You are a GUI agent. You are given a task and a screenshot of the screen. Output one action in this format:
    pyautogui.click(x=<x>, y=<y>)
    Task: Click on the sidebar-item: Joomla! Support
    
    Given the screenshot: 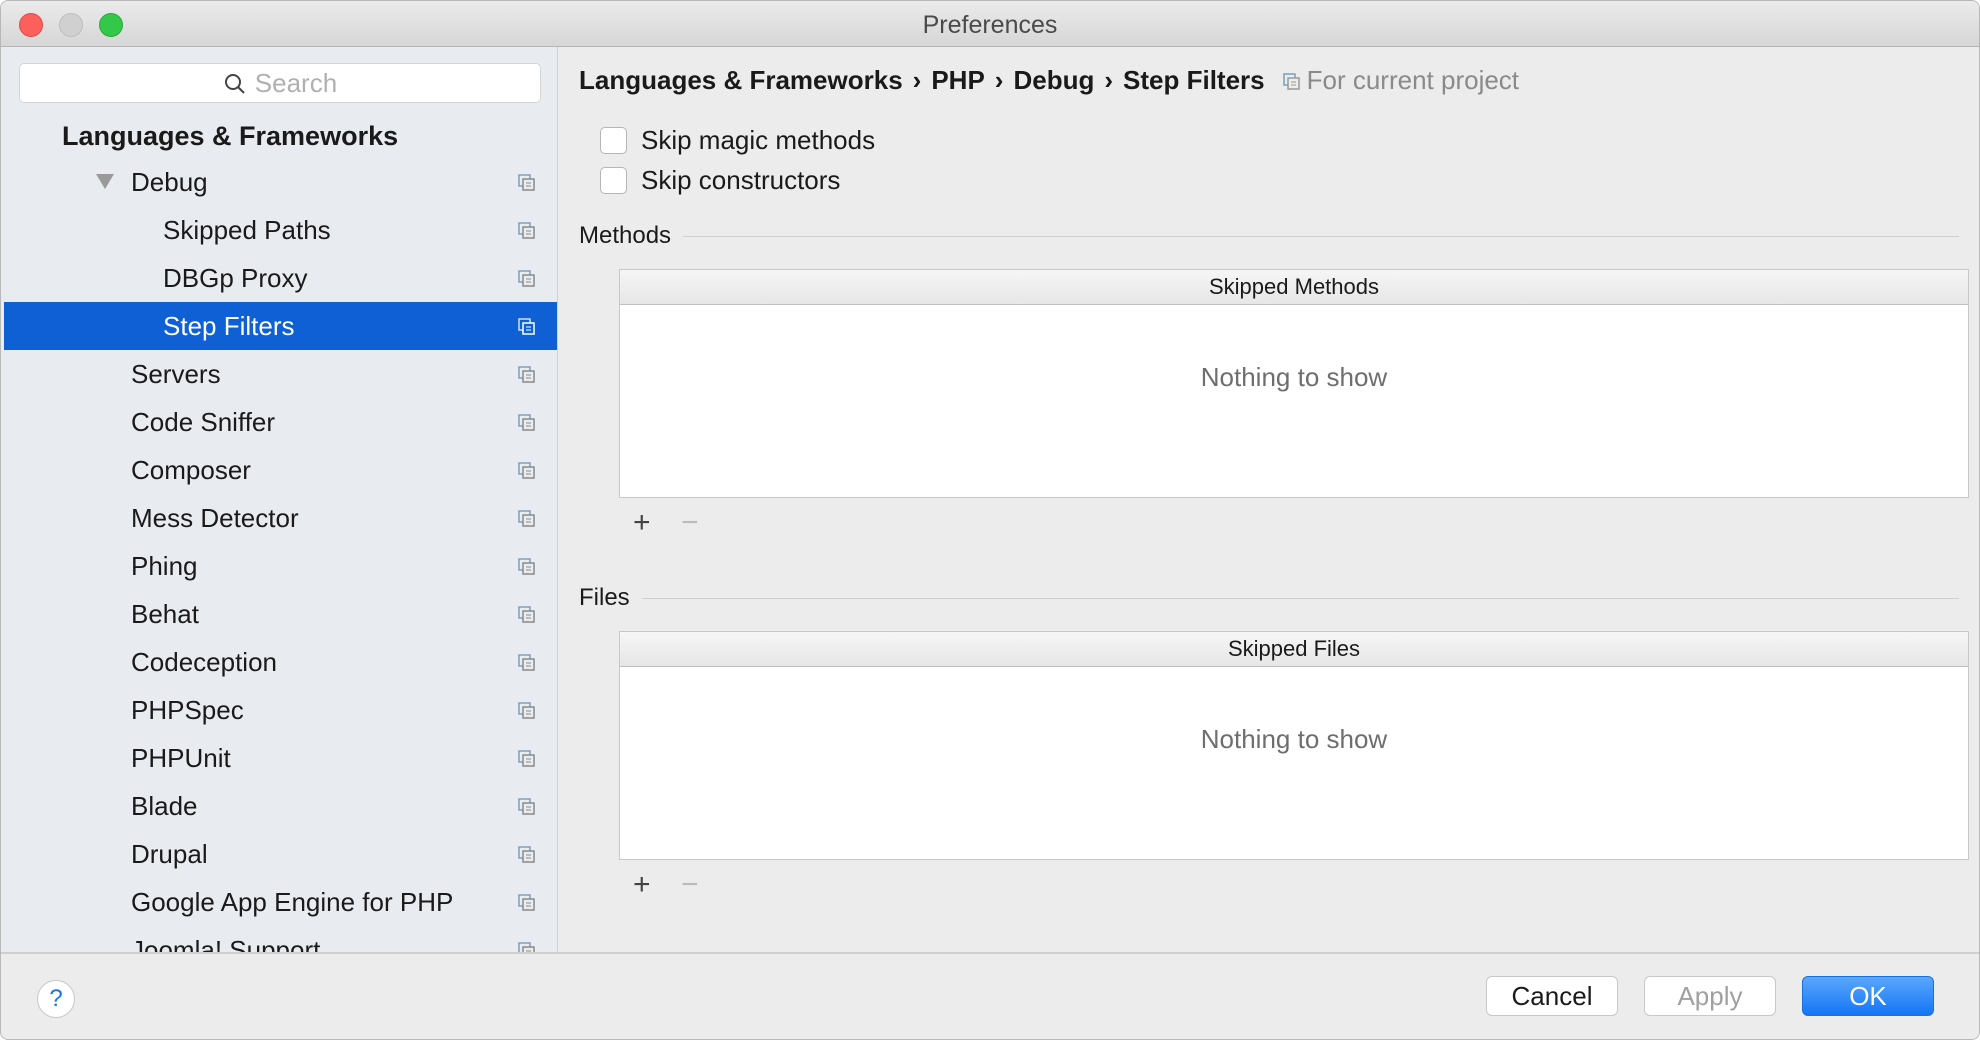 What is the action you would take?
    pyautogui.click(x=280, y=939)
    